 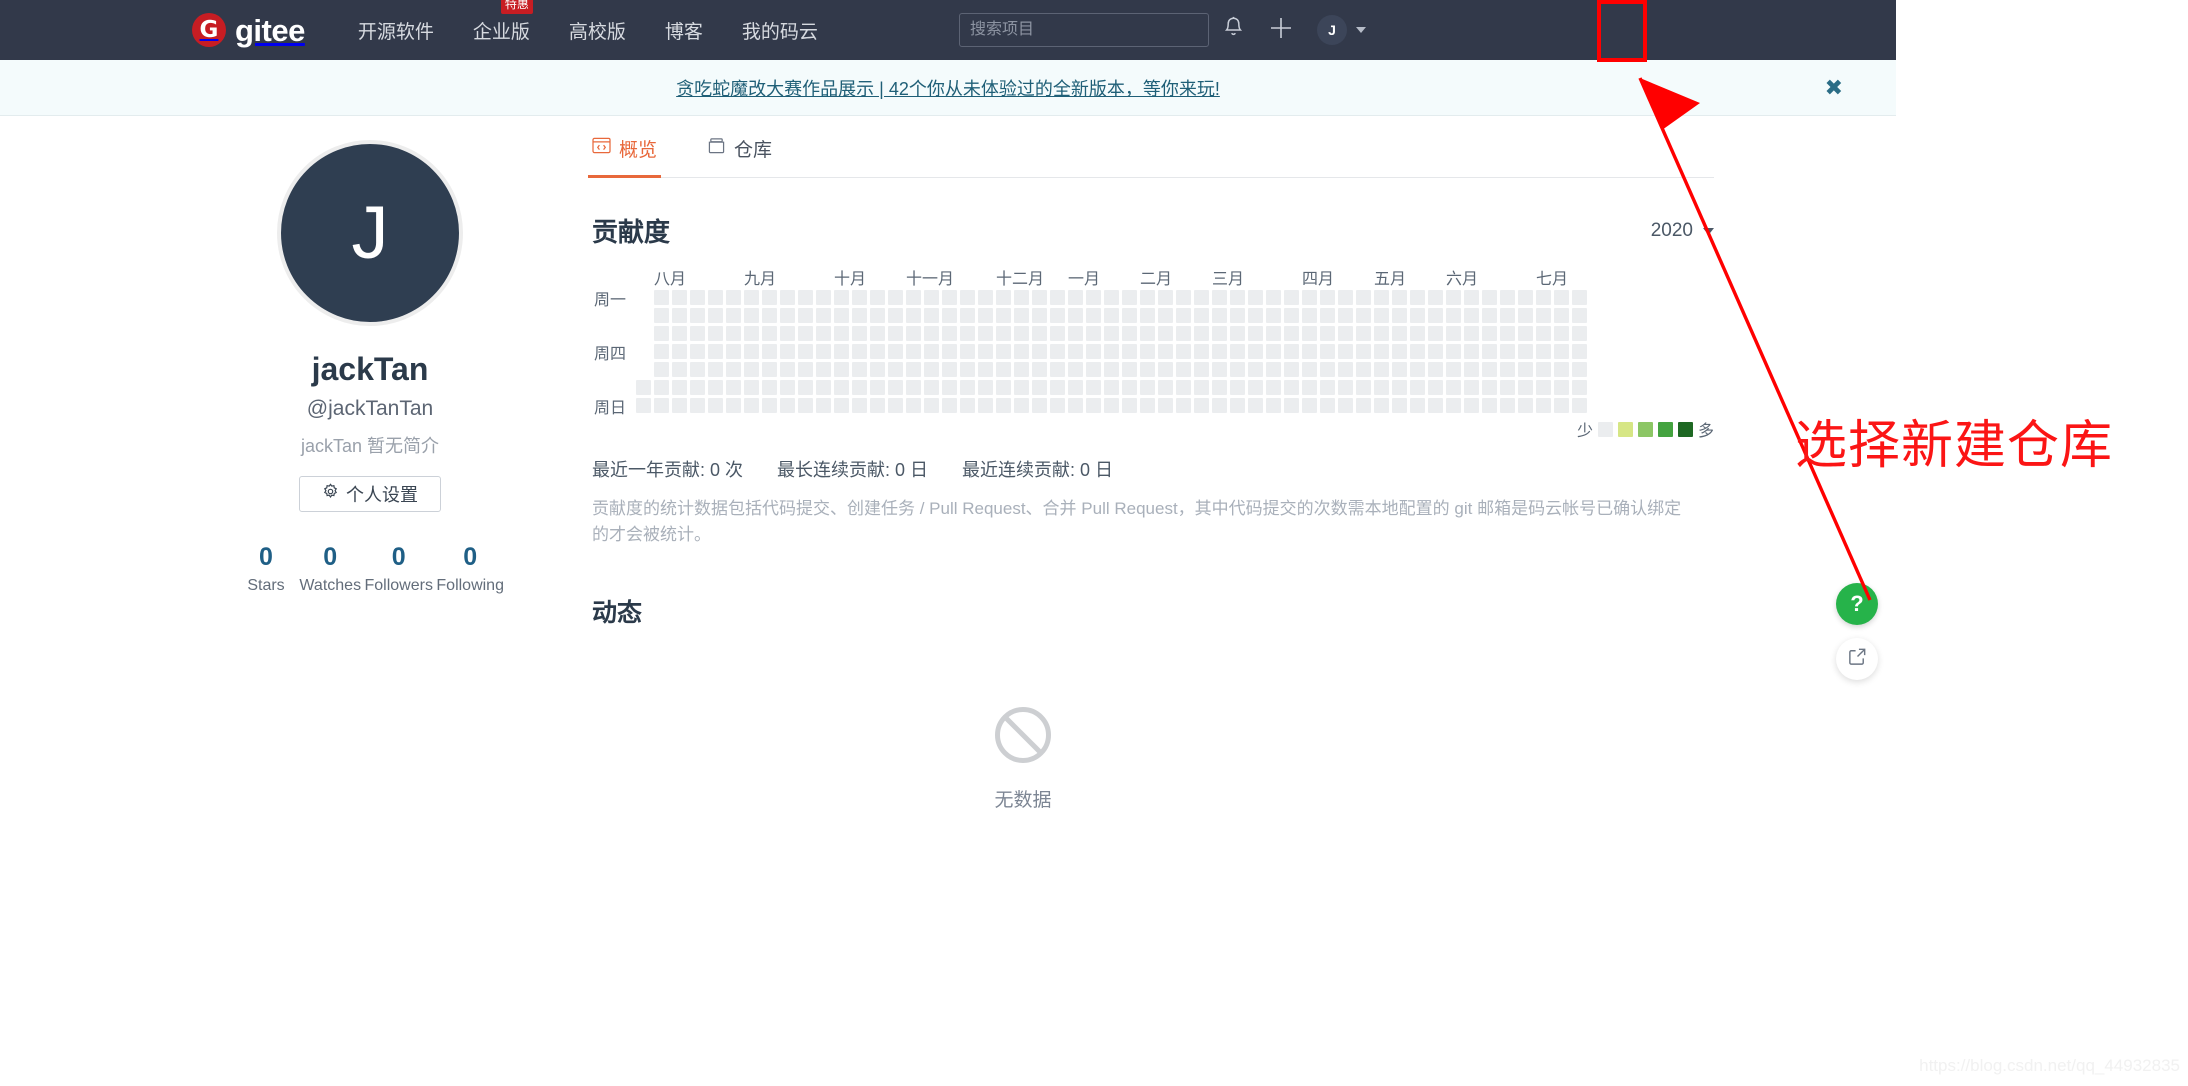 I want to click on nav-item-my-gitee: 我的码云, so click(x=780, y=30).